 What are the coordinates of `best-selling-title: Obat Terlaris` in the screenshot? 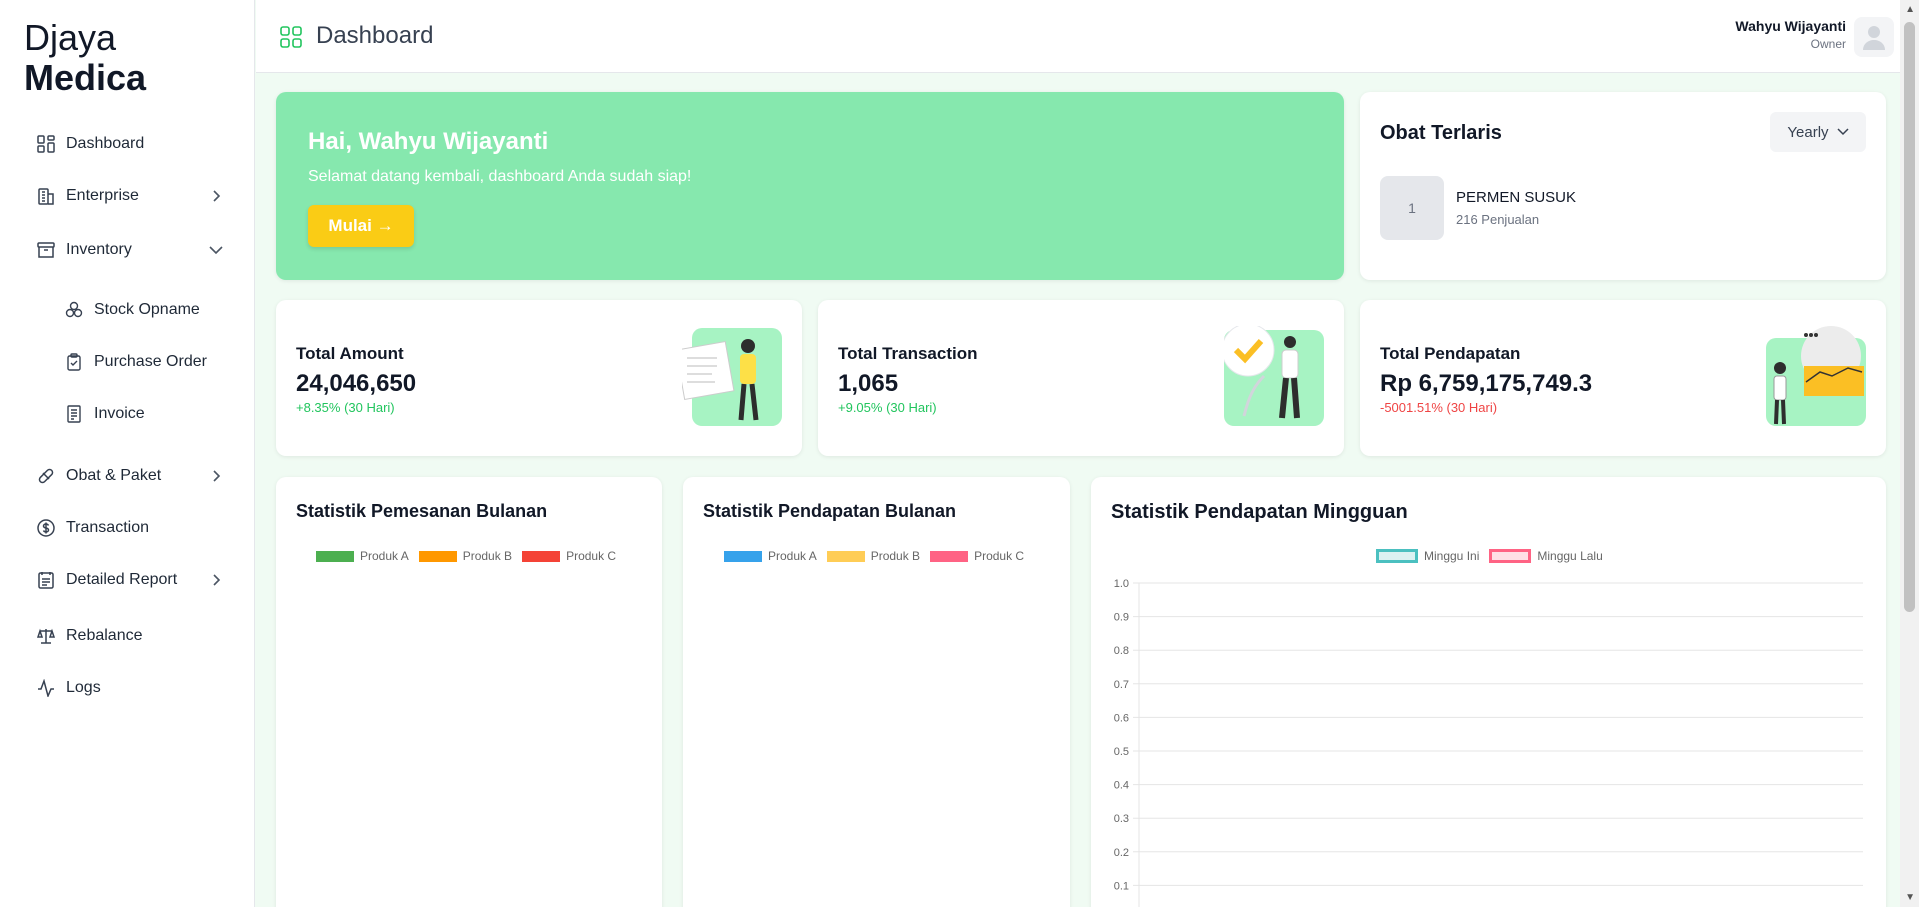 It's located at (1441, 133).